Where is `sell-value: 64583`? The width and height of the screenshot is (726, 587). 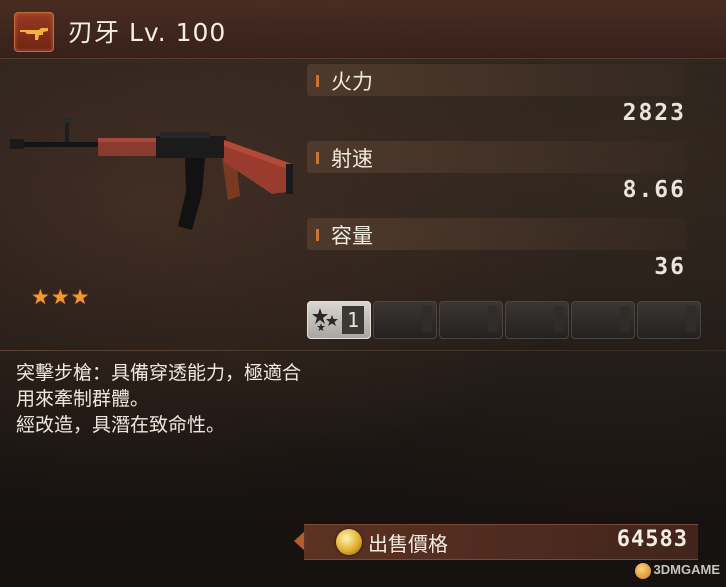 sell-value: 64583 is located at coordinates (652, 539).